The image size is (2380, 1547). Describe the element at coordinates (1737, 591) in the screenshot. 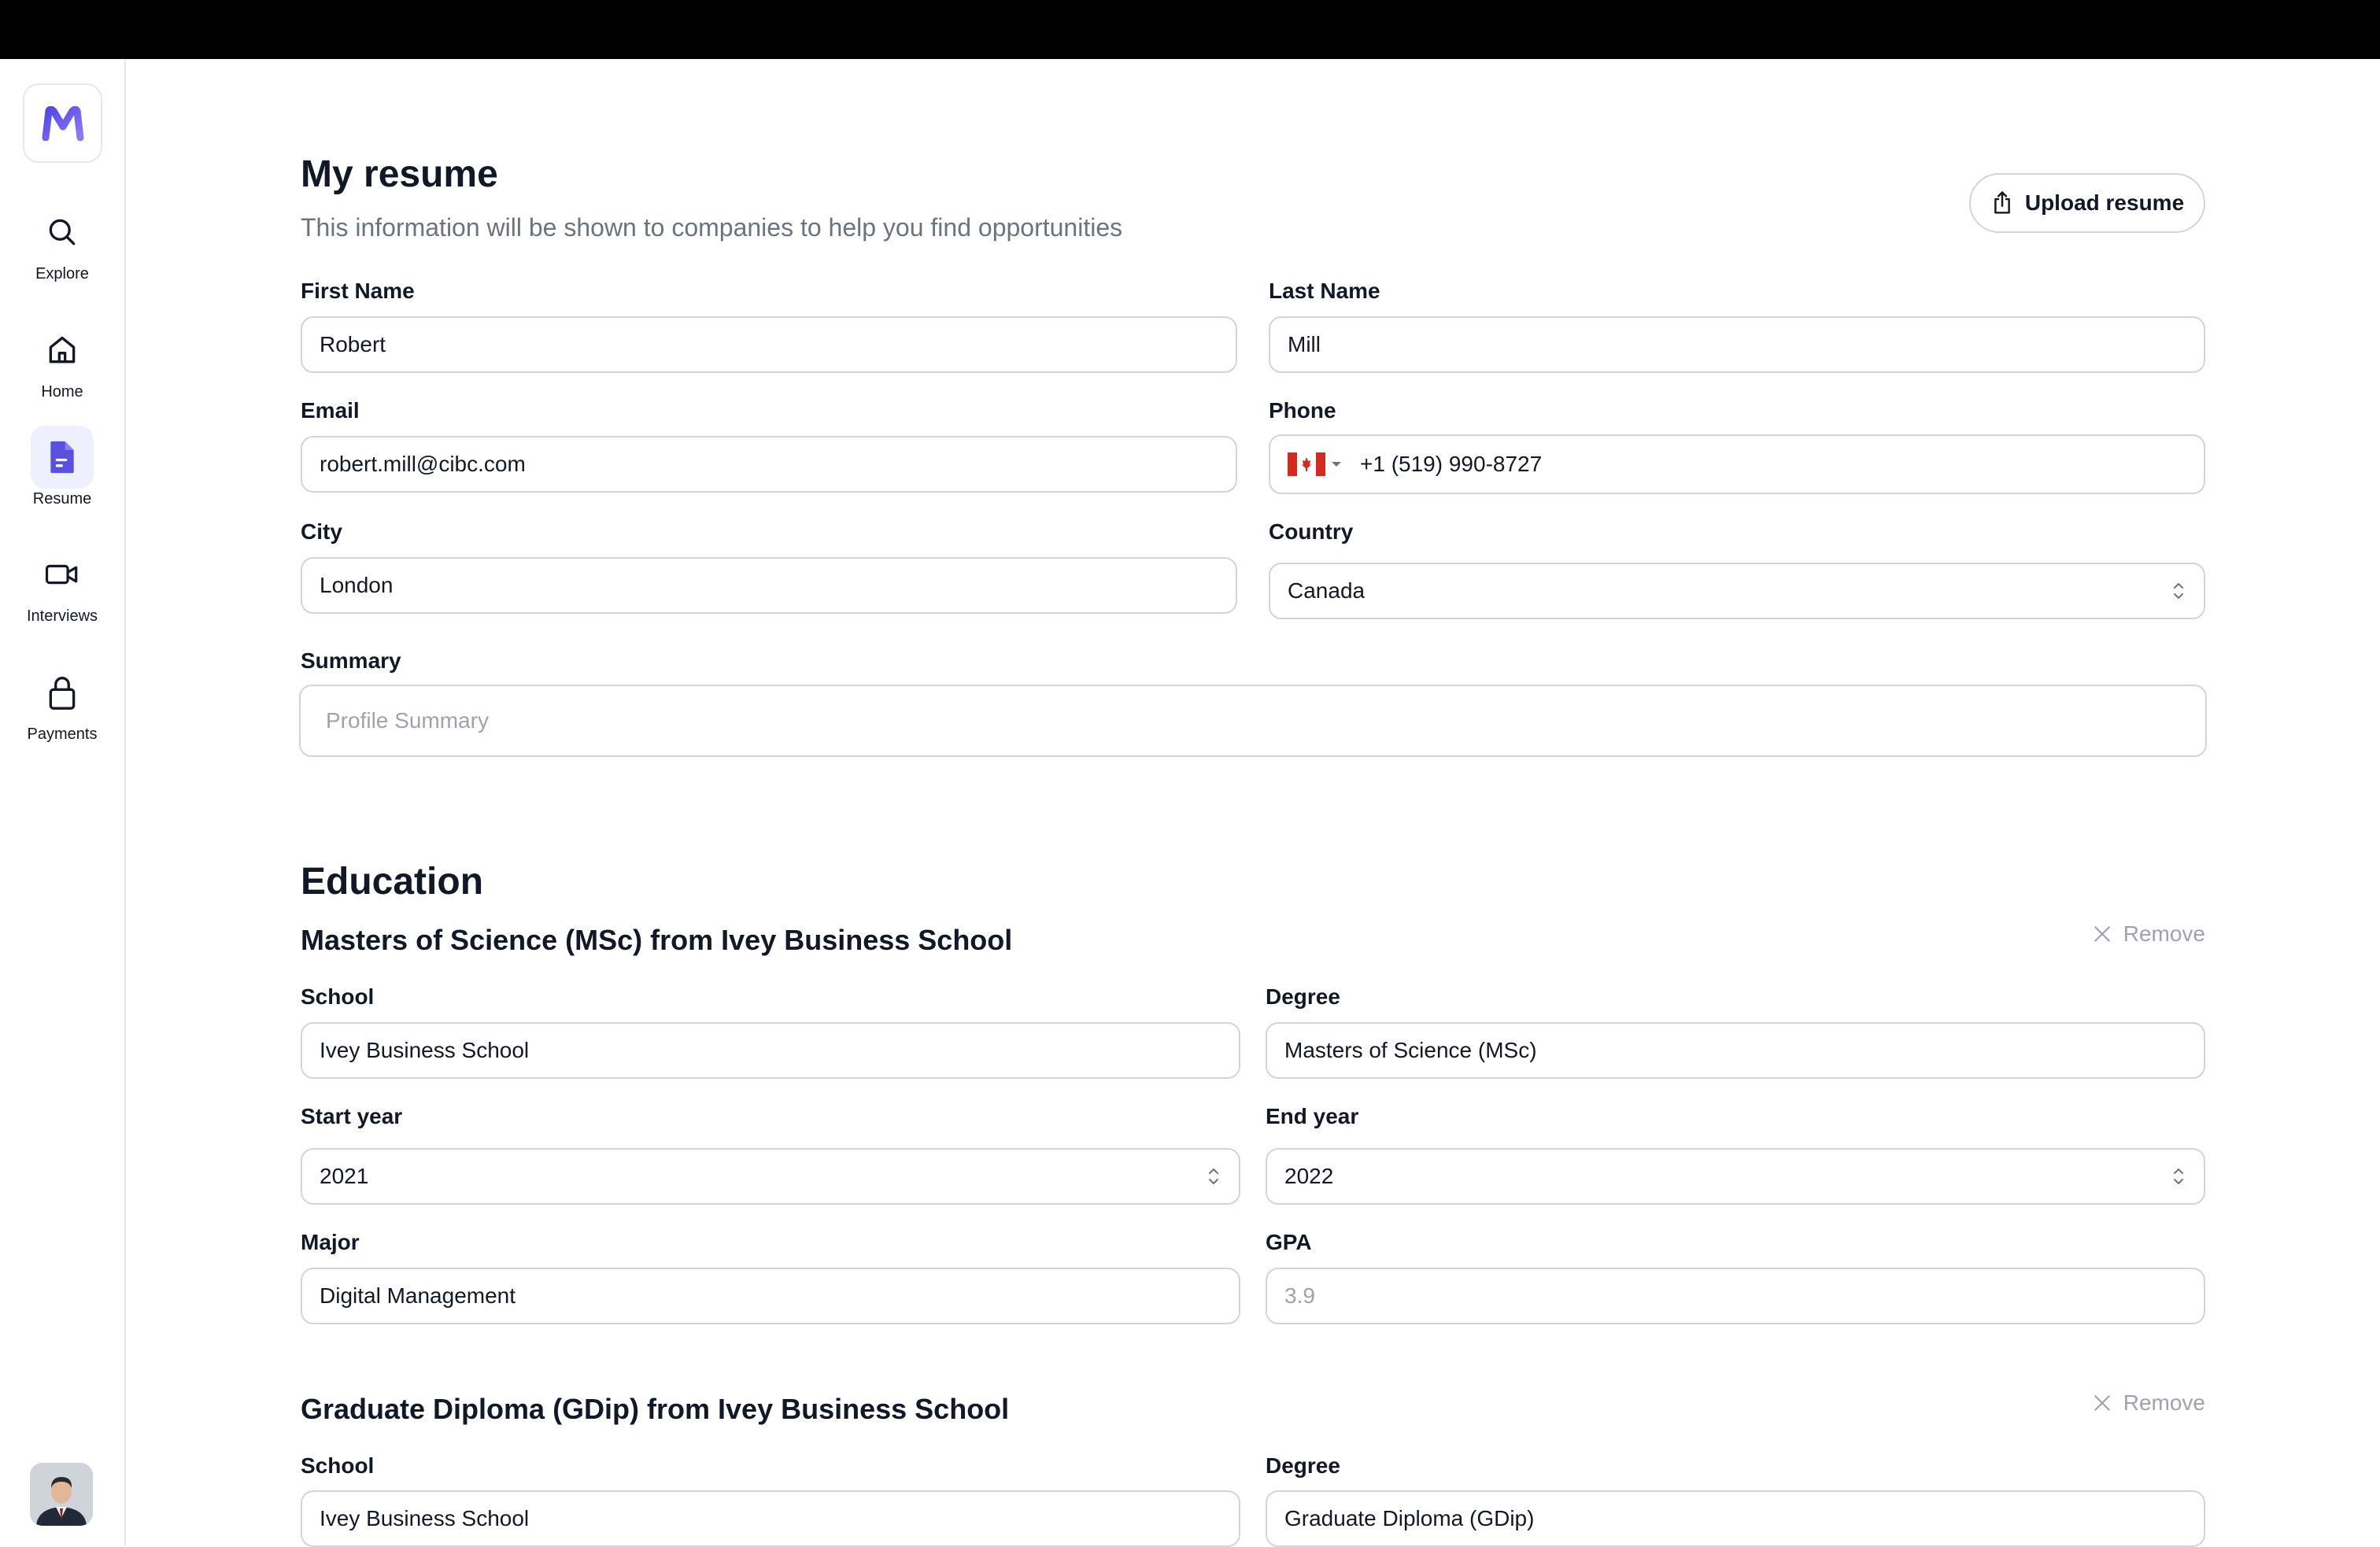

I see `country-select: Canada` at that location.